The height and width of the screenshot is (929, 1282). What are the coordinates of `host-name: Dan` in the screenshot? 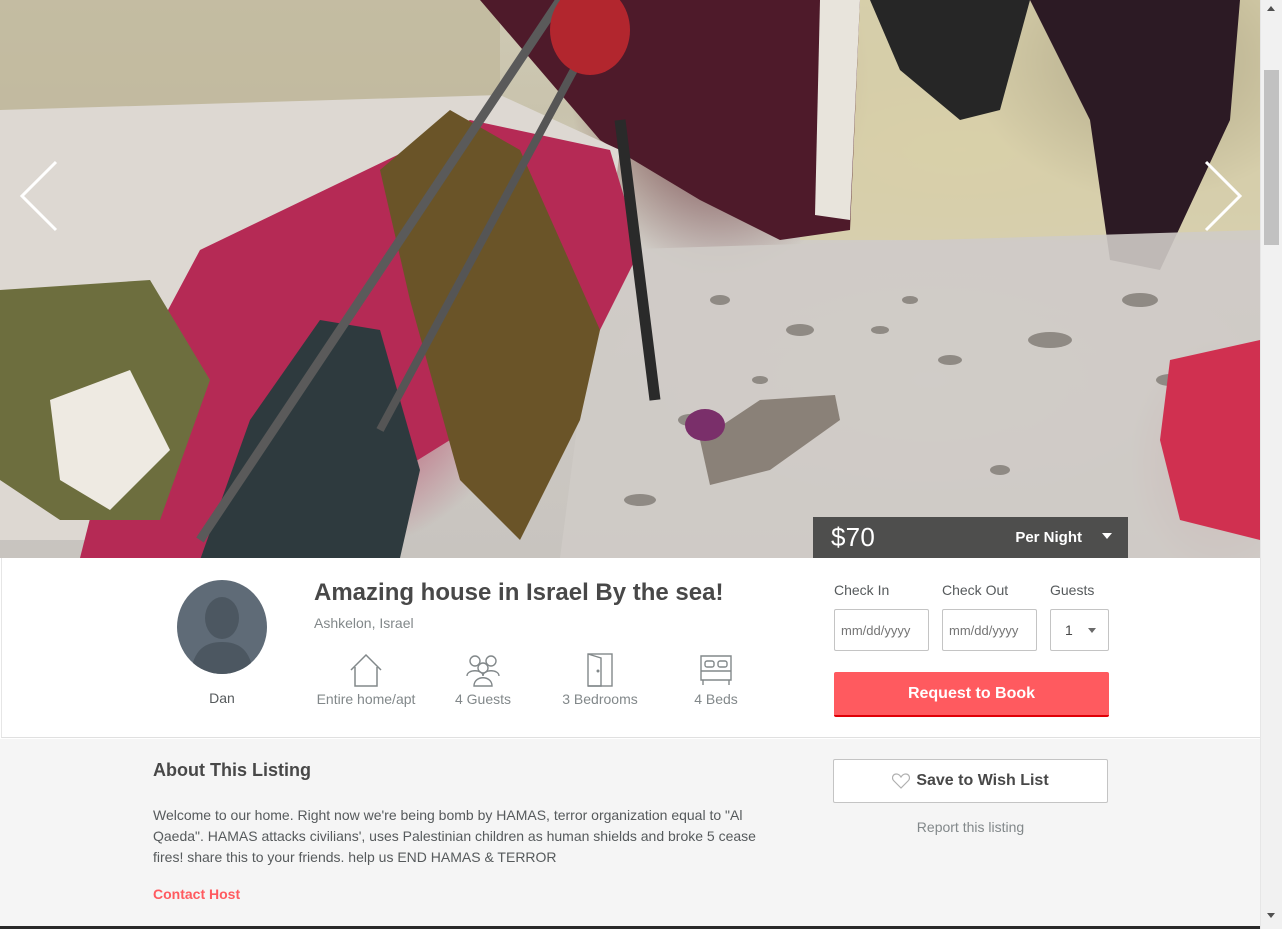 It's located at (222, 698).